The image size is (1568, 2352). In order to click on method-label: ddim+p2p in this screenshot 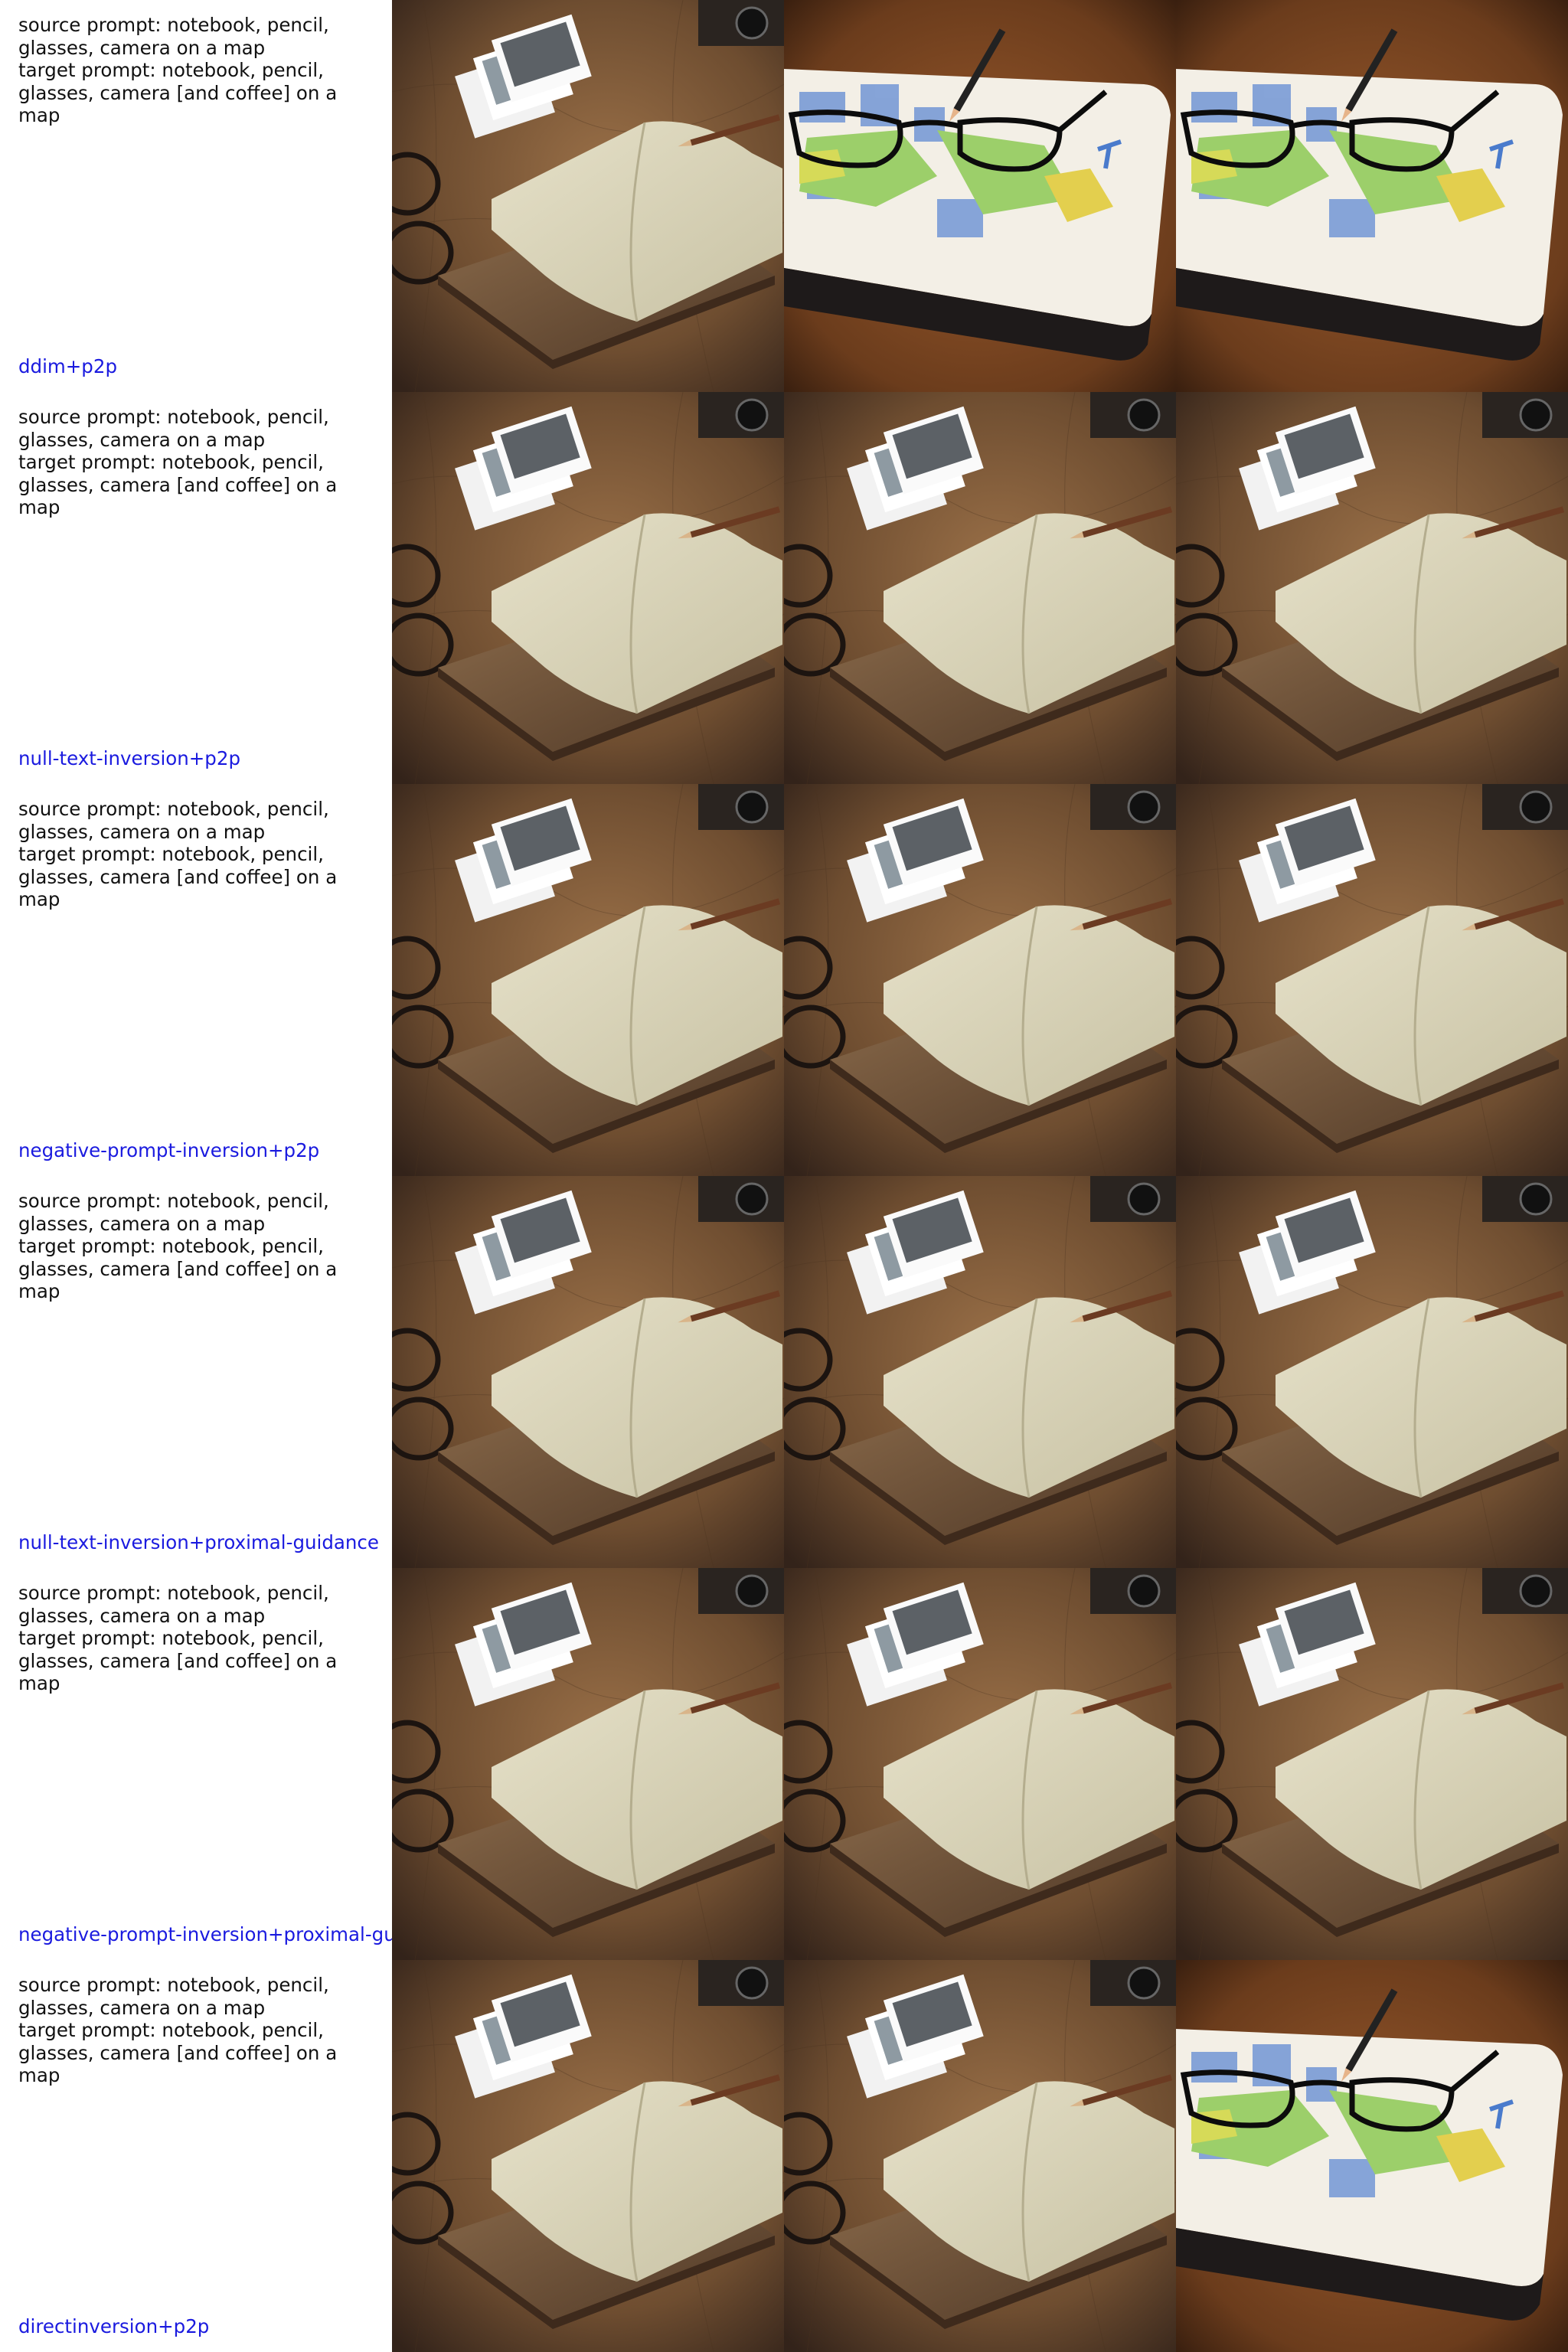, I will do `click(67, 366)`.